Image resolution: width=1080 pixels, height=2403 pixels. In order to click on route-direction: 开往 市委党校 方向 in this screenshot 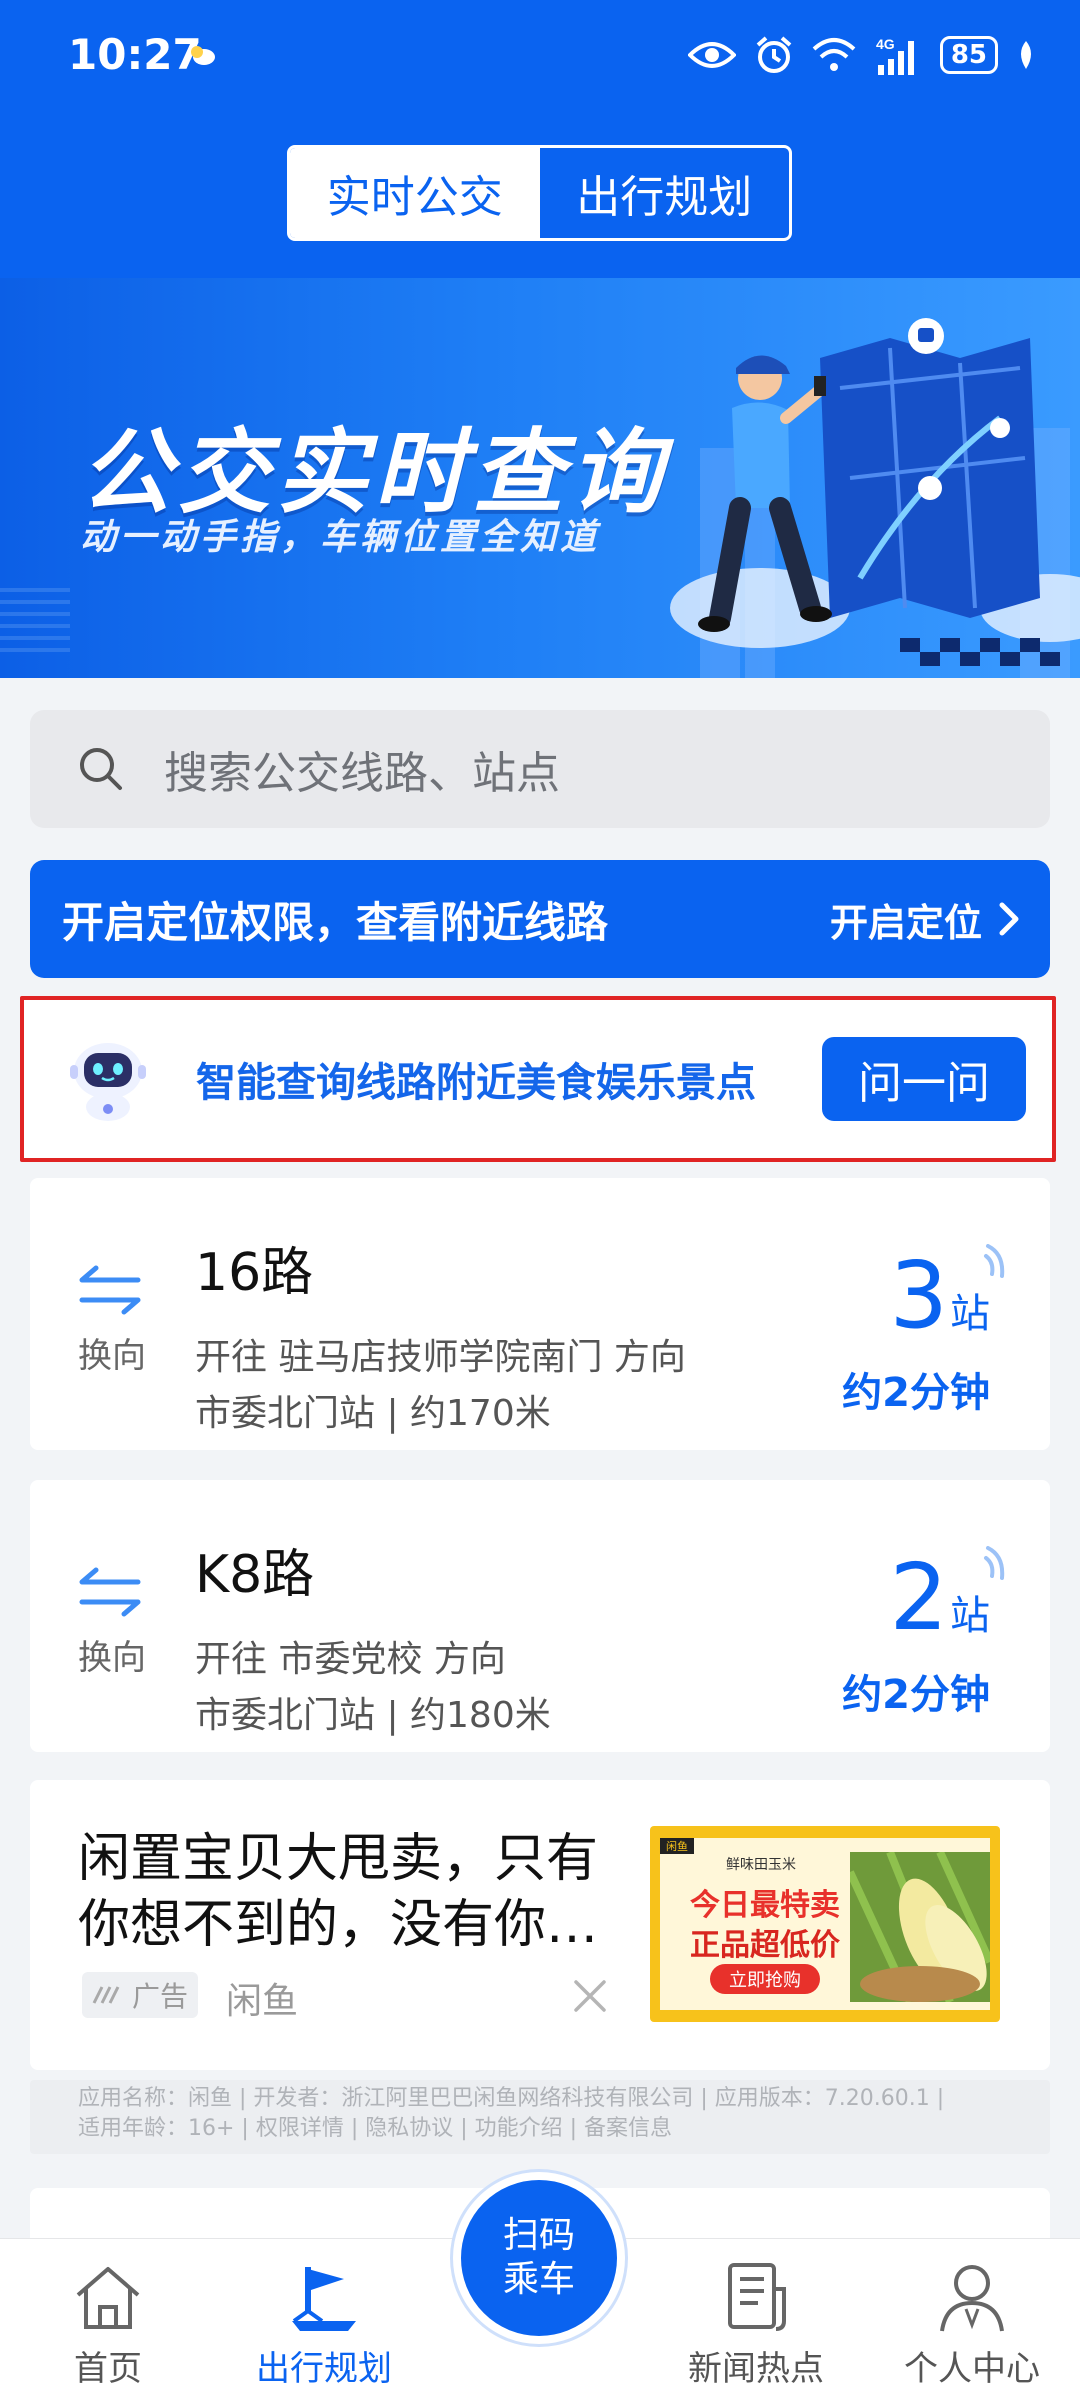, I will do `click(350, 1659)`.